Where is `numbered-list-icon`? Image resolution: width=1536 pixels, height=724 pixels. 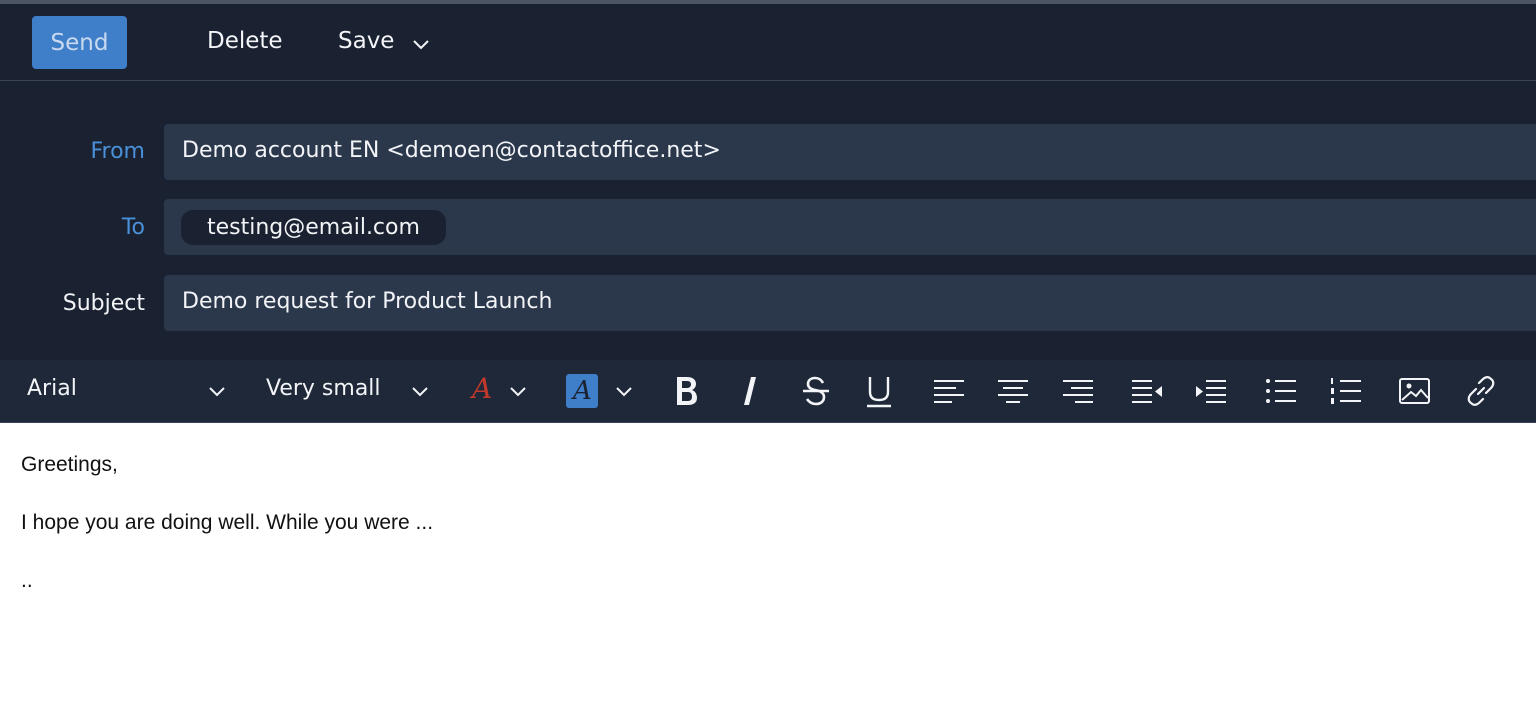
numbered-list-icon is located at coordinates (1346, 391).